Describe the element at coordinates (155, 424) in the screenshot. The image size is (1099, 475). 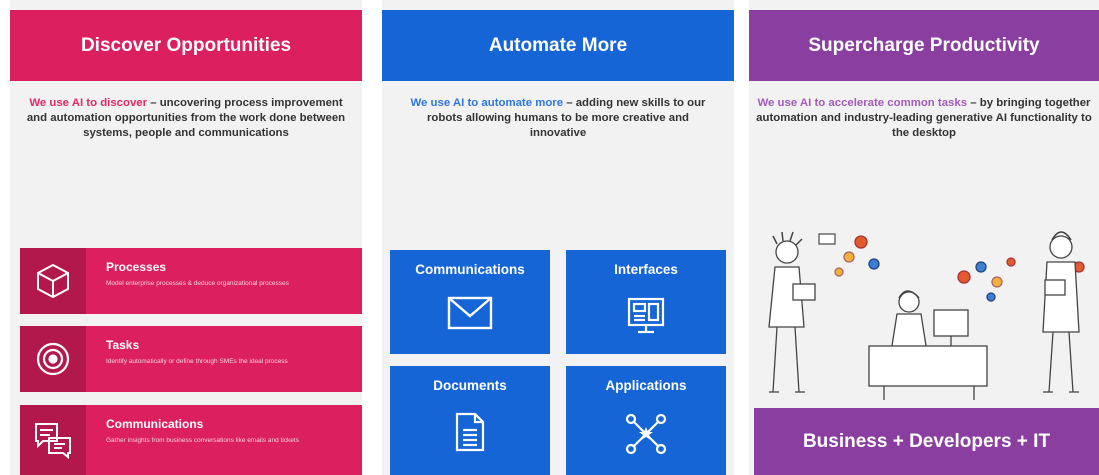
I see `item-title: Communications` at that location.